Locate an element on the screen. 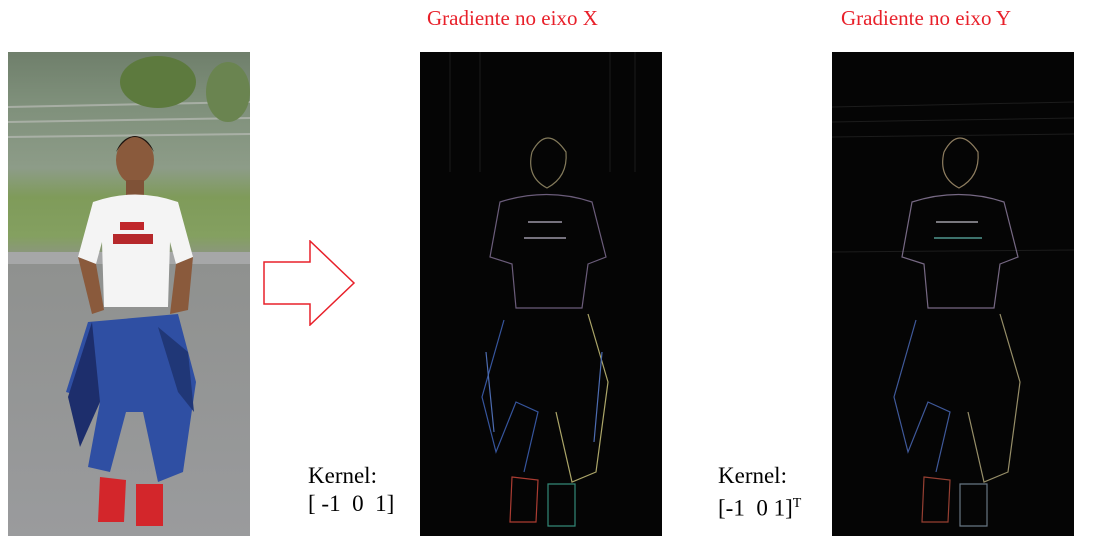 Image resolution: width=1094 pixels, height=548 pixels. kernel-y-matrix-row: [-1 0 1]T is located at coordinates (759, 506).